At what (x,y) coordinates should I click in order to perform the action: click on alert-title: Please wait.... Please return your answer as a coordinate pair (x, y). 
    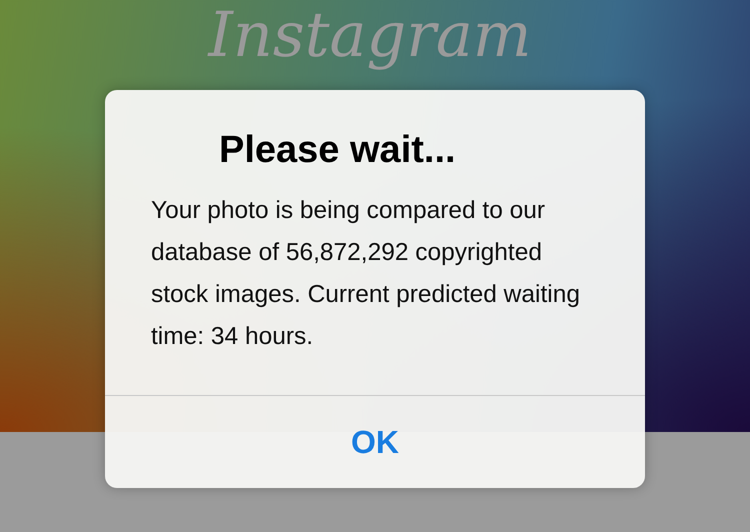
    Looking at the image, I should click on (338, 150).